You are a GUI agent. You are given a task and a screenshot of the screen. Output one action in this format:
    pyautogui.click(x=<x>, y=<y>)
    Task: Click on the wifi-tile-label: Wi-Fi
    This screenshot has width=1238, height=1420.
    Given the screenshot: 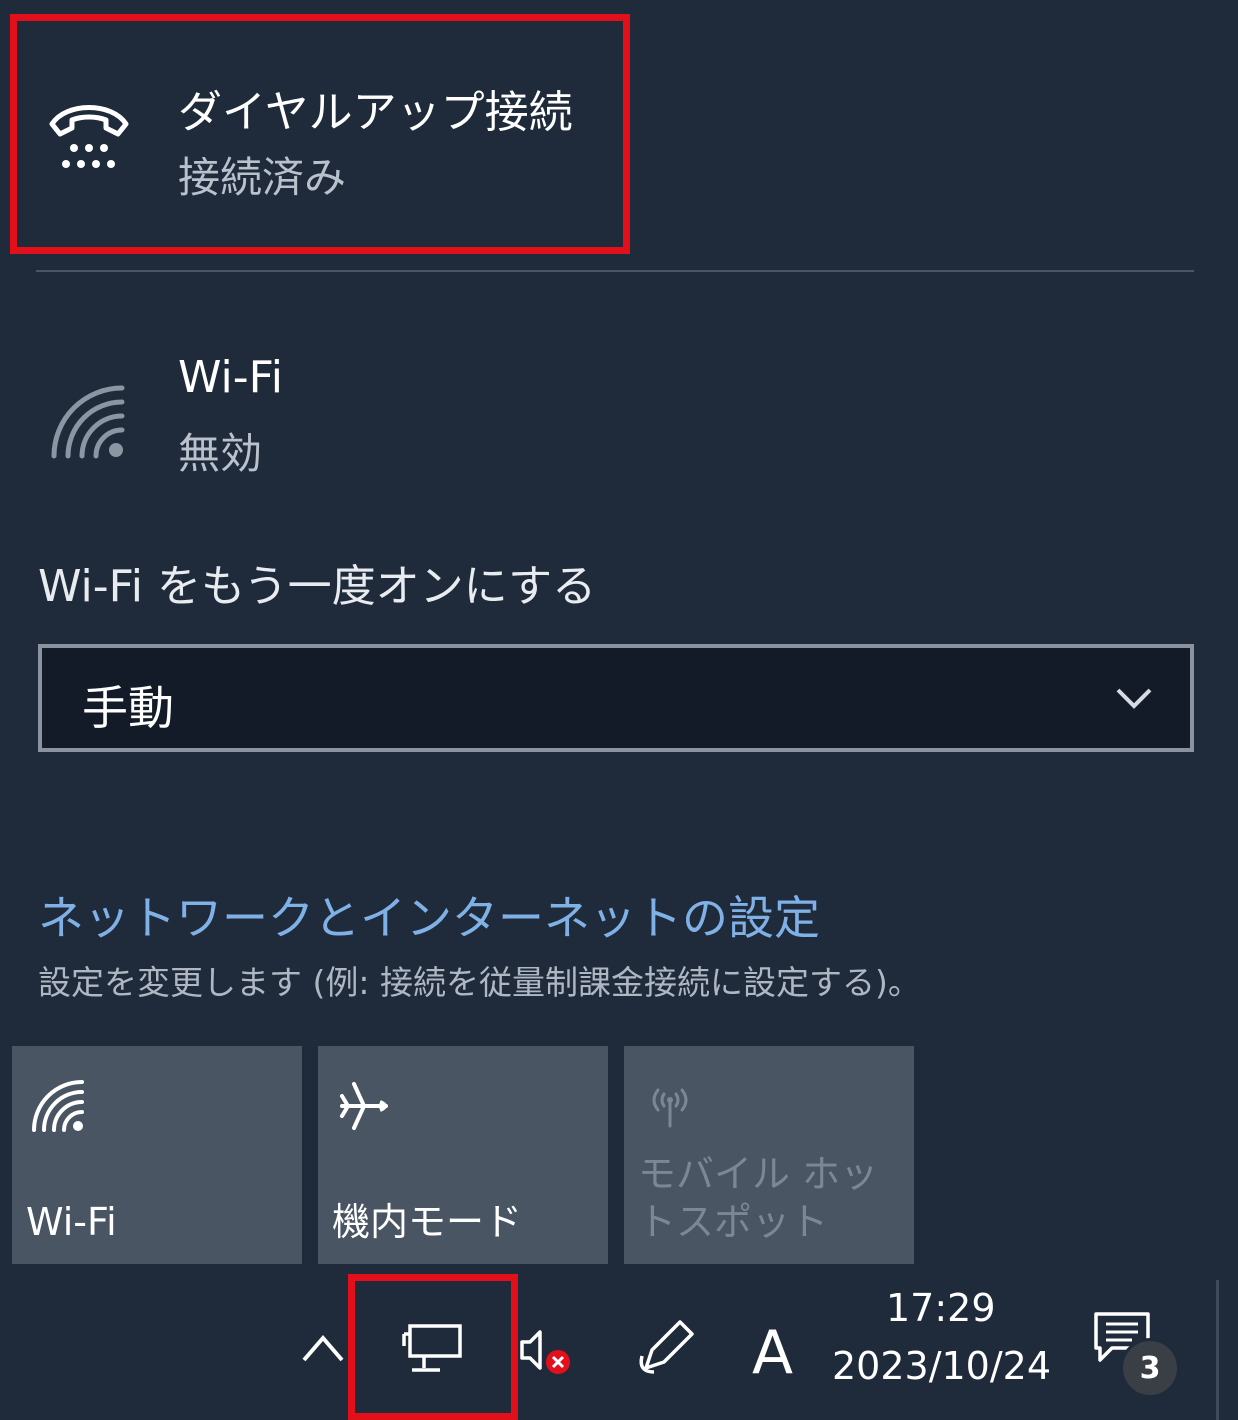 What is the action you would take?
    pyautogui.click(x=71, y=1222)
    